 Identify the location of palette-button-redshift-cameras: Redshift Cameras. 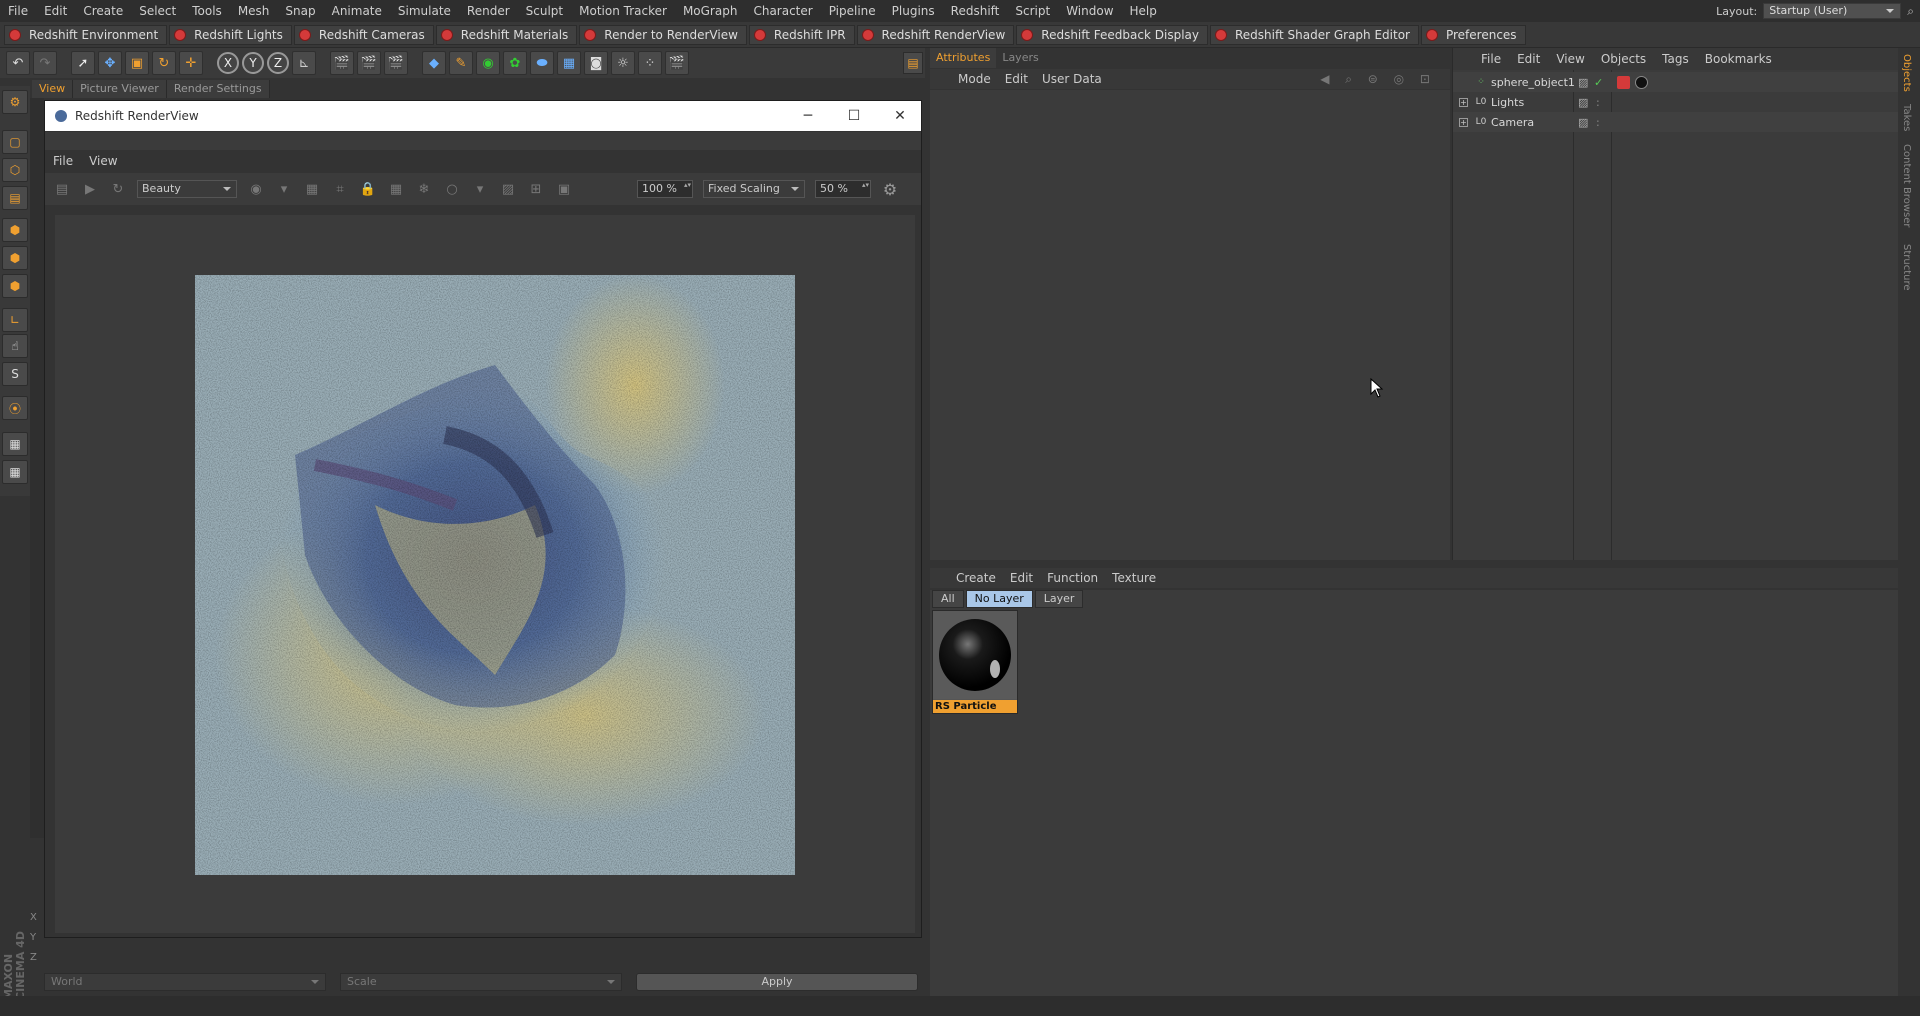
(363, 34).